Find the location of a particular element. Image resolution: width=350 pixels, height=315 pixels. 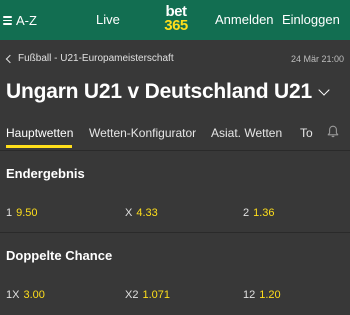

odd-value: 1.36 is located at coordinates (264, 213).